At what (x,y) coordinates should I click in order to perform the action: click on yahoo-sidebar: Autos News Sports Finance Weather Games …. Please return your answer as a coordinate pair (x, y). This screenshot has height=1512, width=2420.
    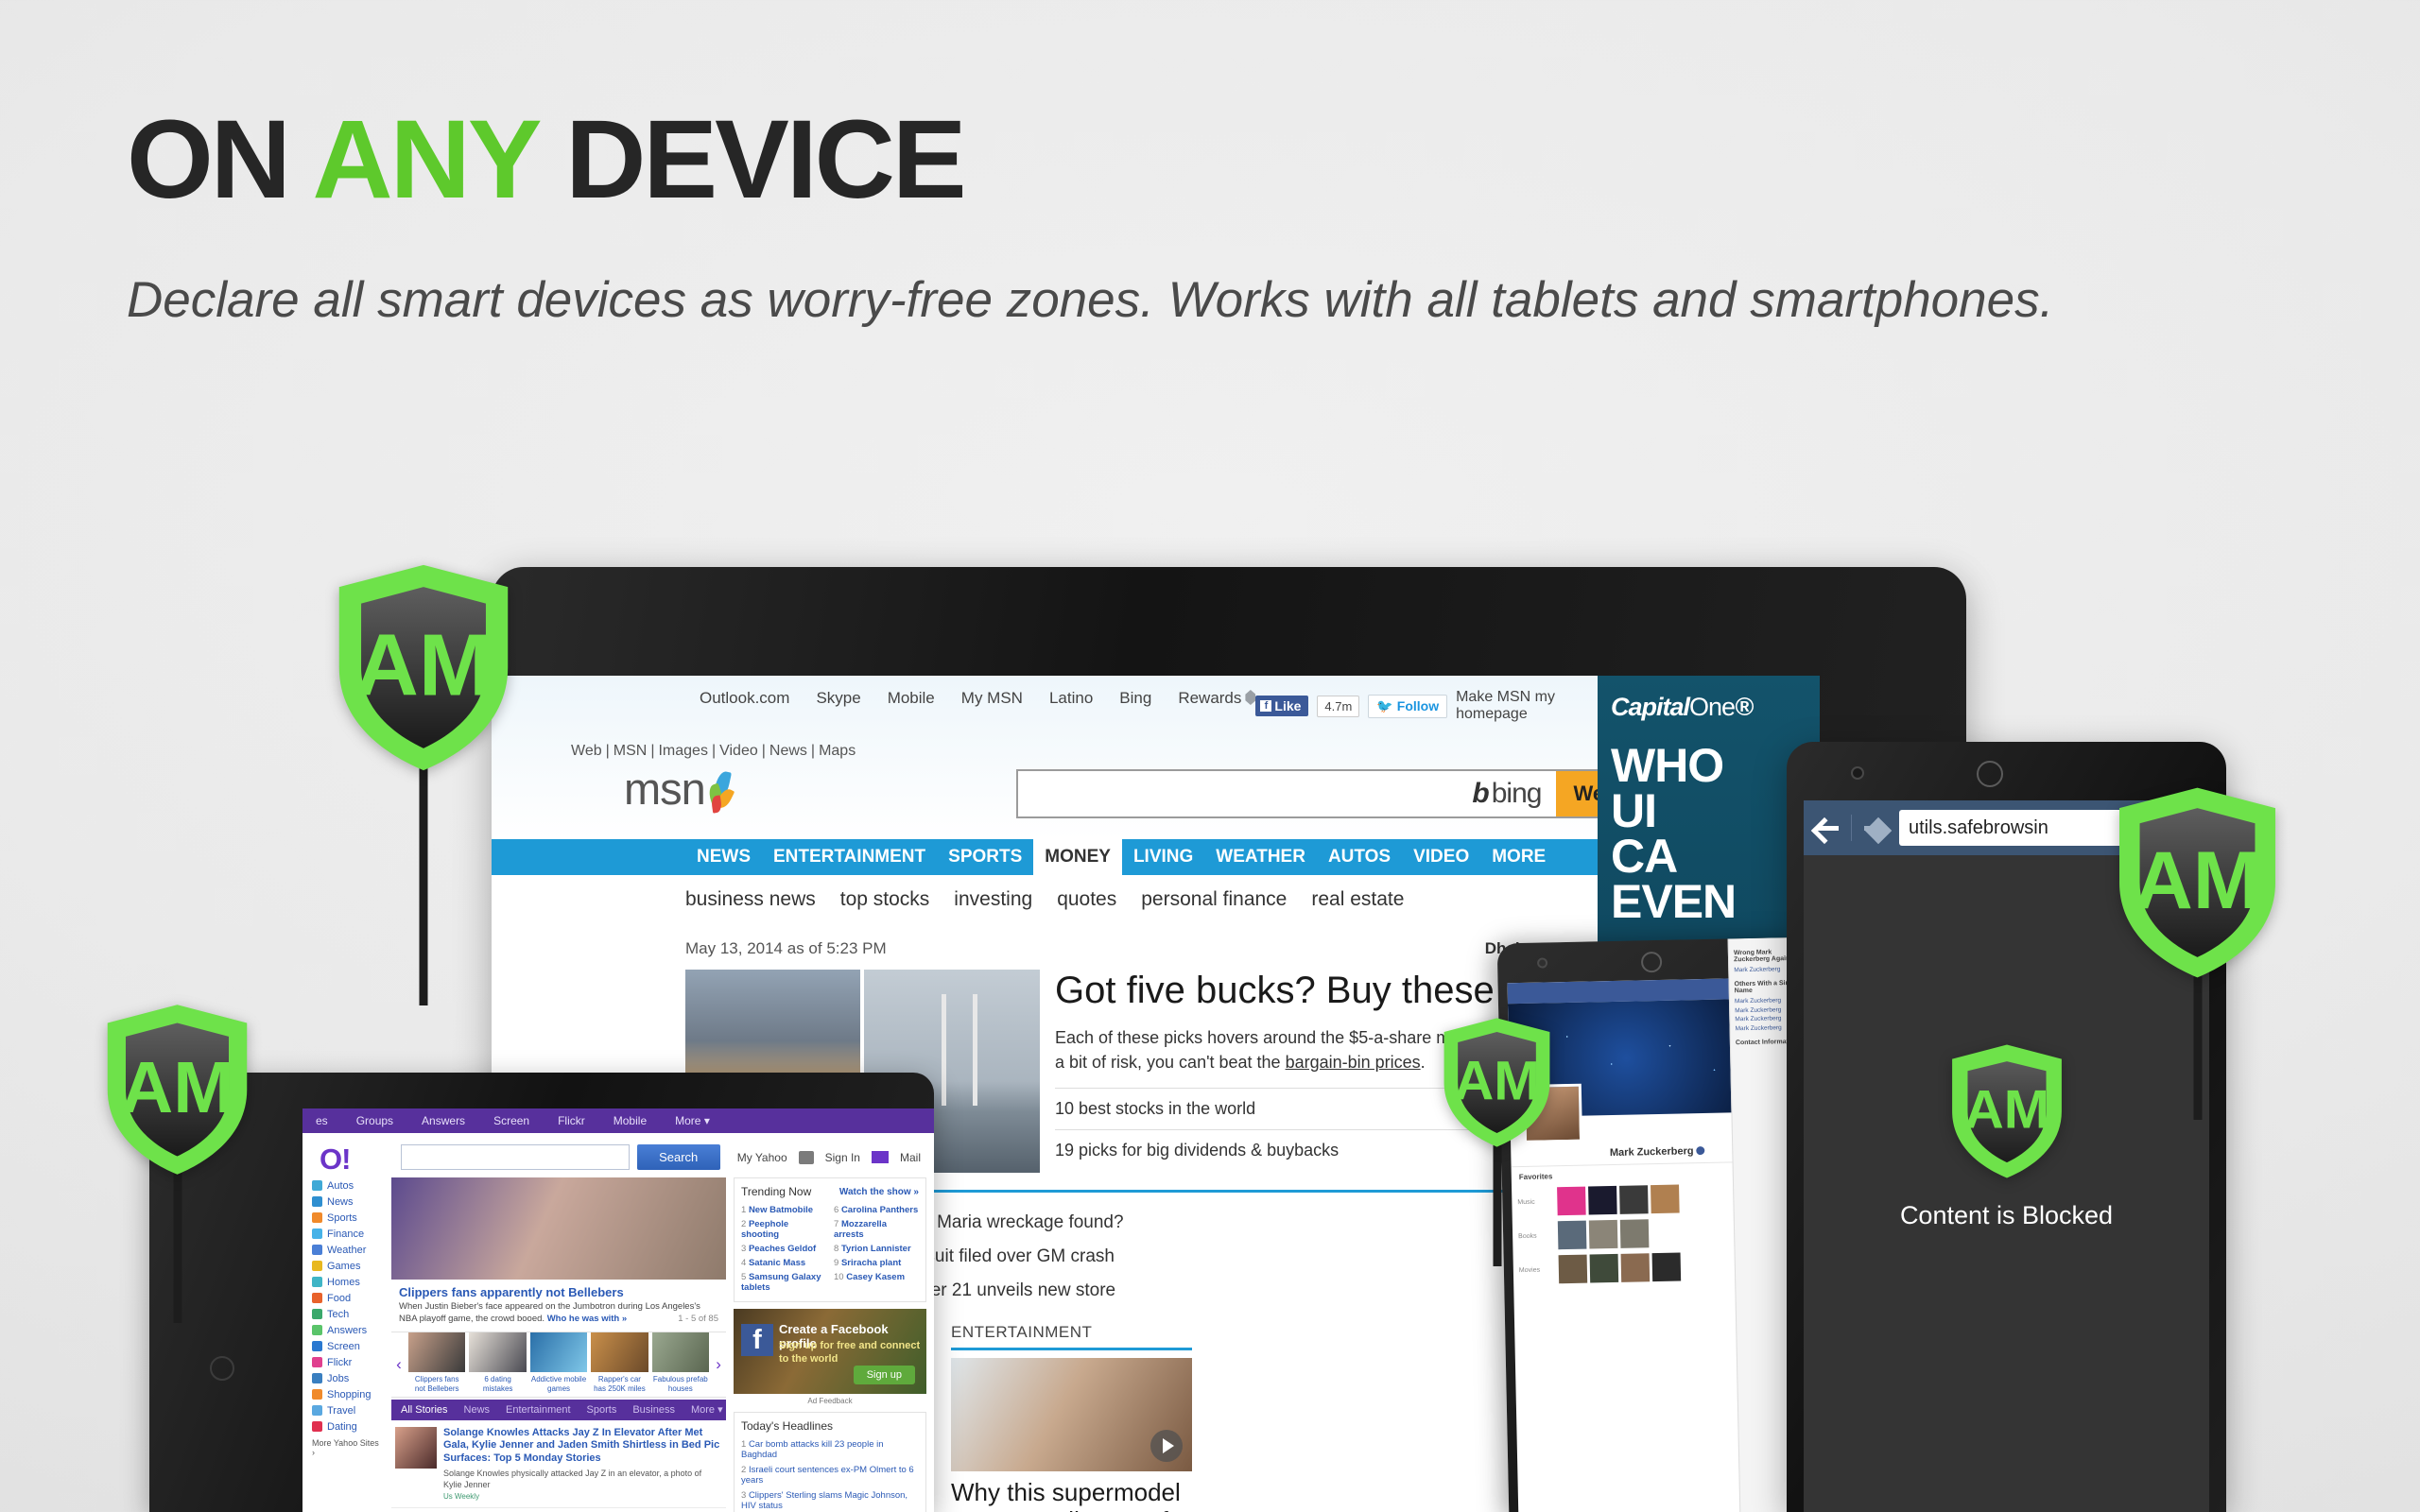
    Looking at the image, I should click on (348, 1344).